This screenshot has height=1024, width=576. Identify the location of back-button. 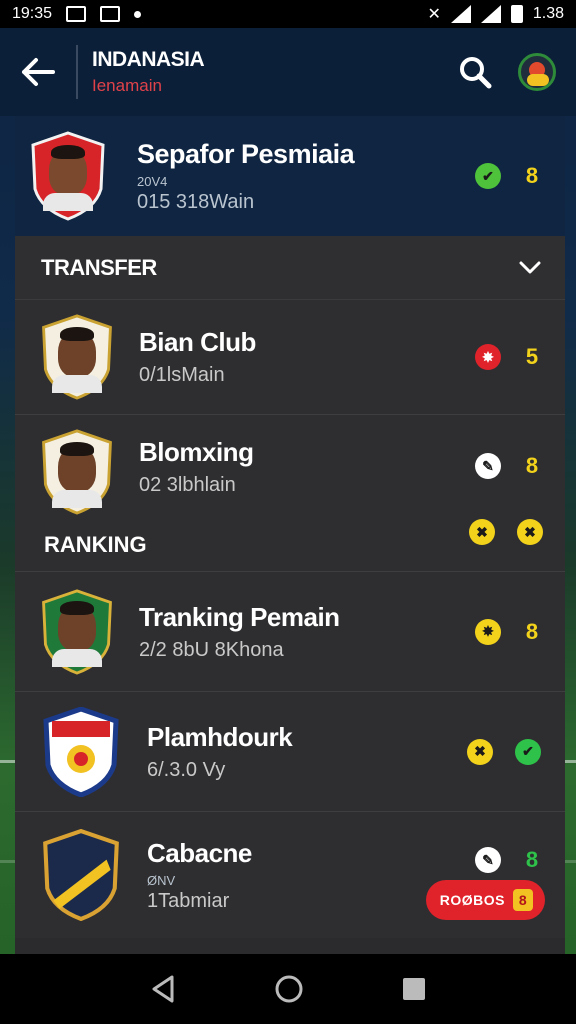
(38, 72).